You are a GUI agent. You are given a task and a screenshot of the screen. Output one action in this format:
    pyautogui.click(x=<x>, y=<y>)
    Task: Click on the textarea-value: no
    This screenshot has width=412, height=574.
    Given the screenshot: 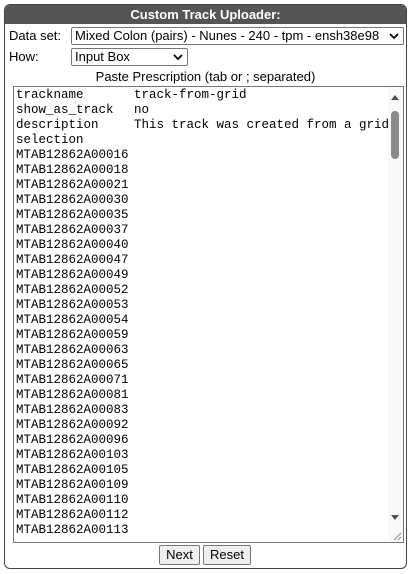 What is the action you would take?
    pyautogui.click(x=142, y=110)
    